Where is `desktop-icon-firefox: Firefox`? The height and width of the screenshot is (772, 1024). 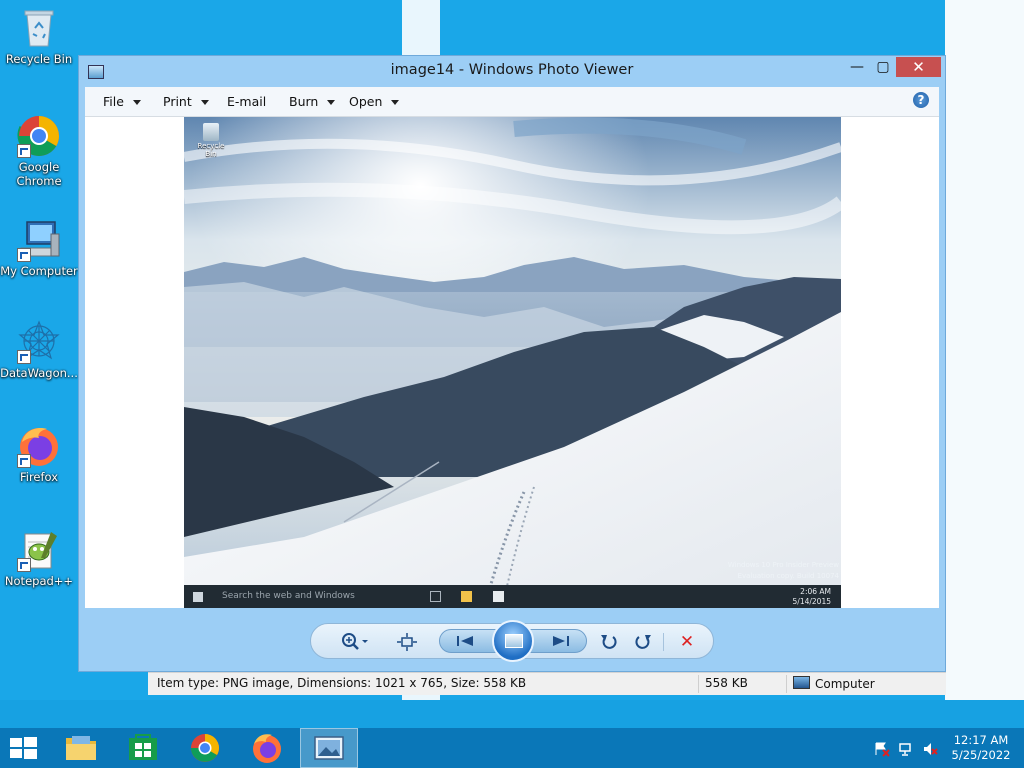 desktop-icon-firefox: Firefox is located at coordinates (39, 454).